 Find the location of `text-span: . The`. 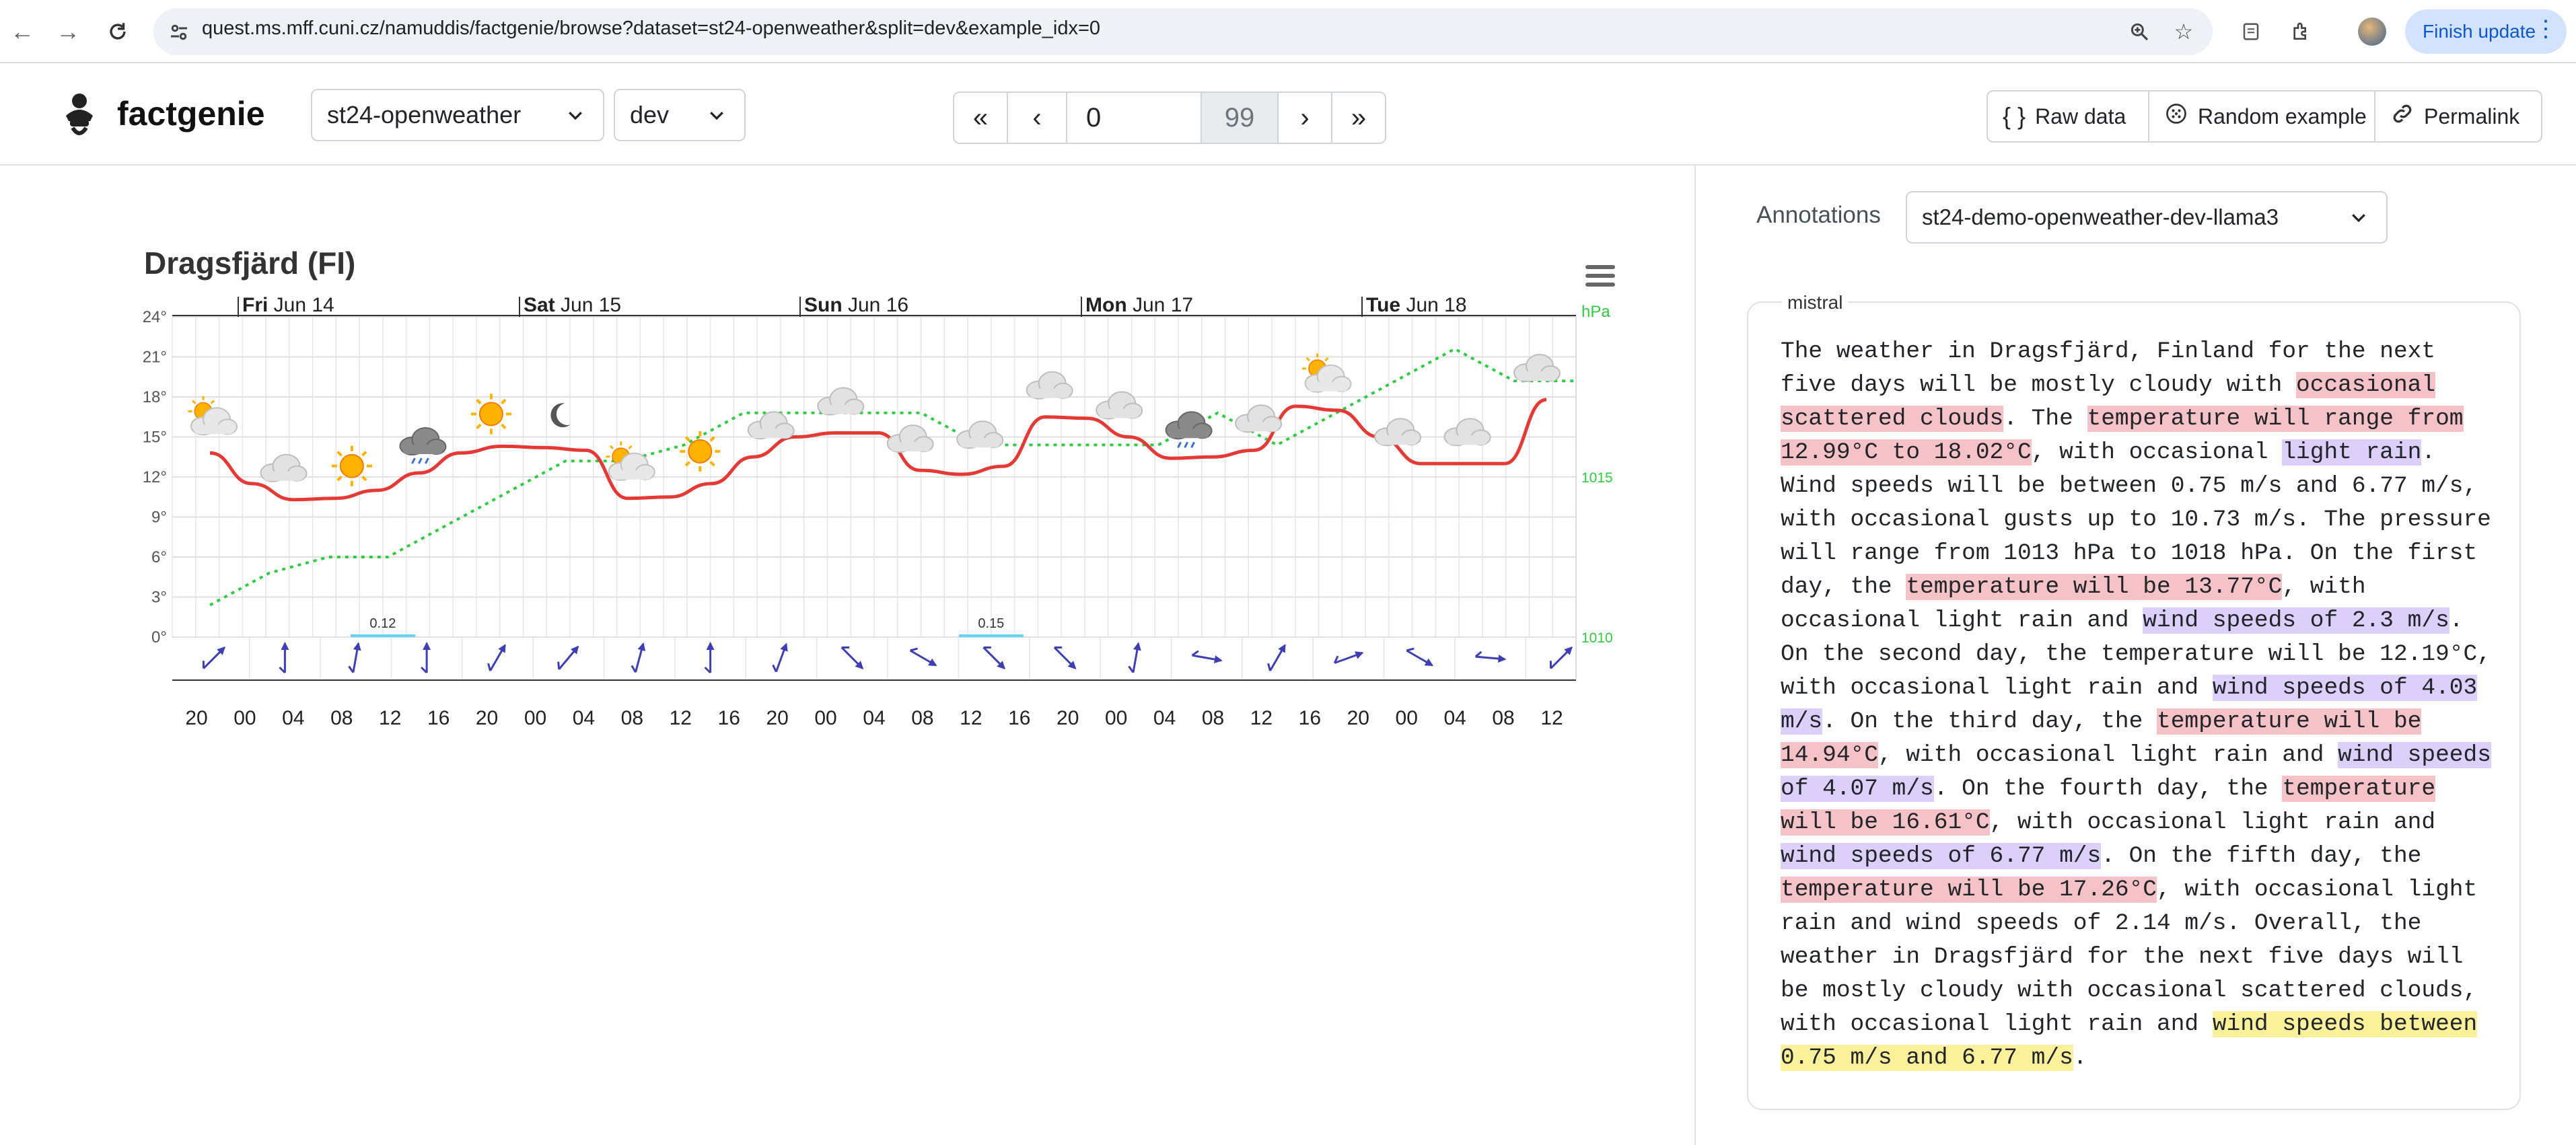

text-span: . The is located at coordinates (2045, 419).